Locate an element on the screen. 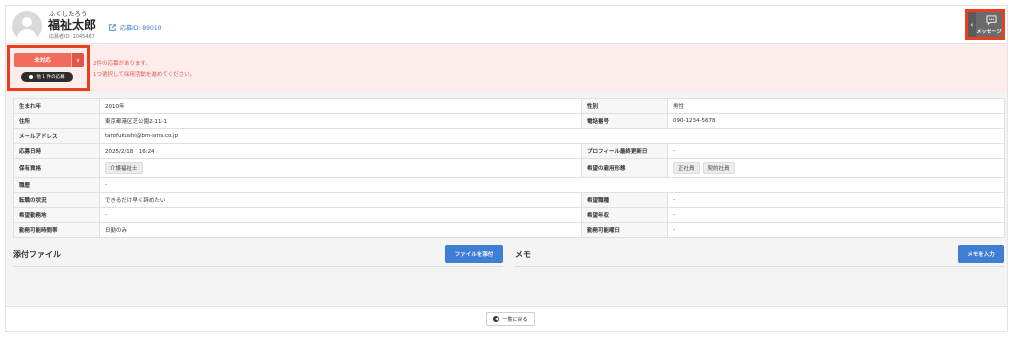  desired-income-value: - is located at coordinates (836, 215).